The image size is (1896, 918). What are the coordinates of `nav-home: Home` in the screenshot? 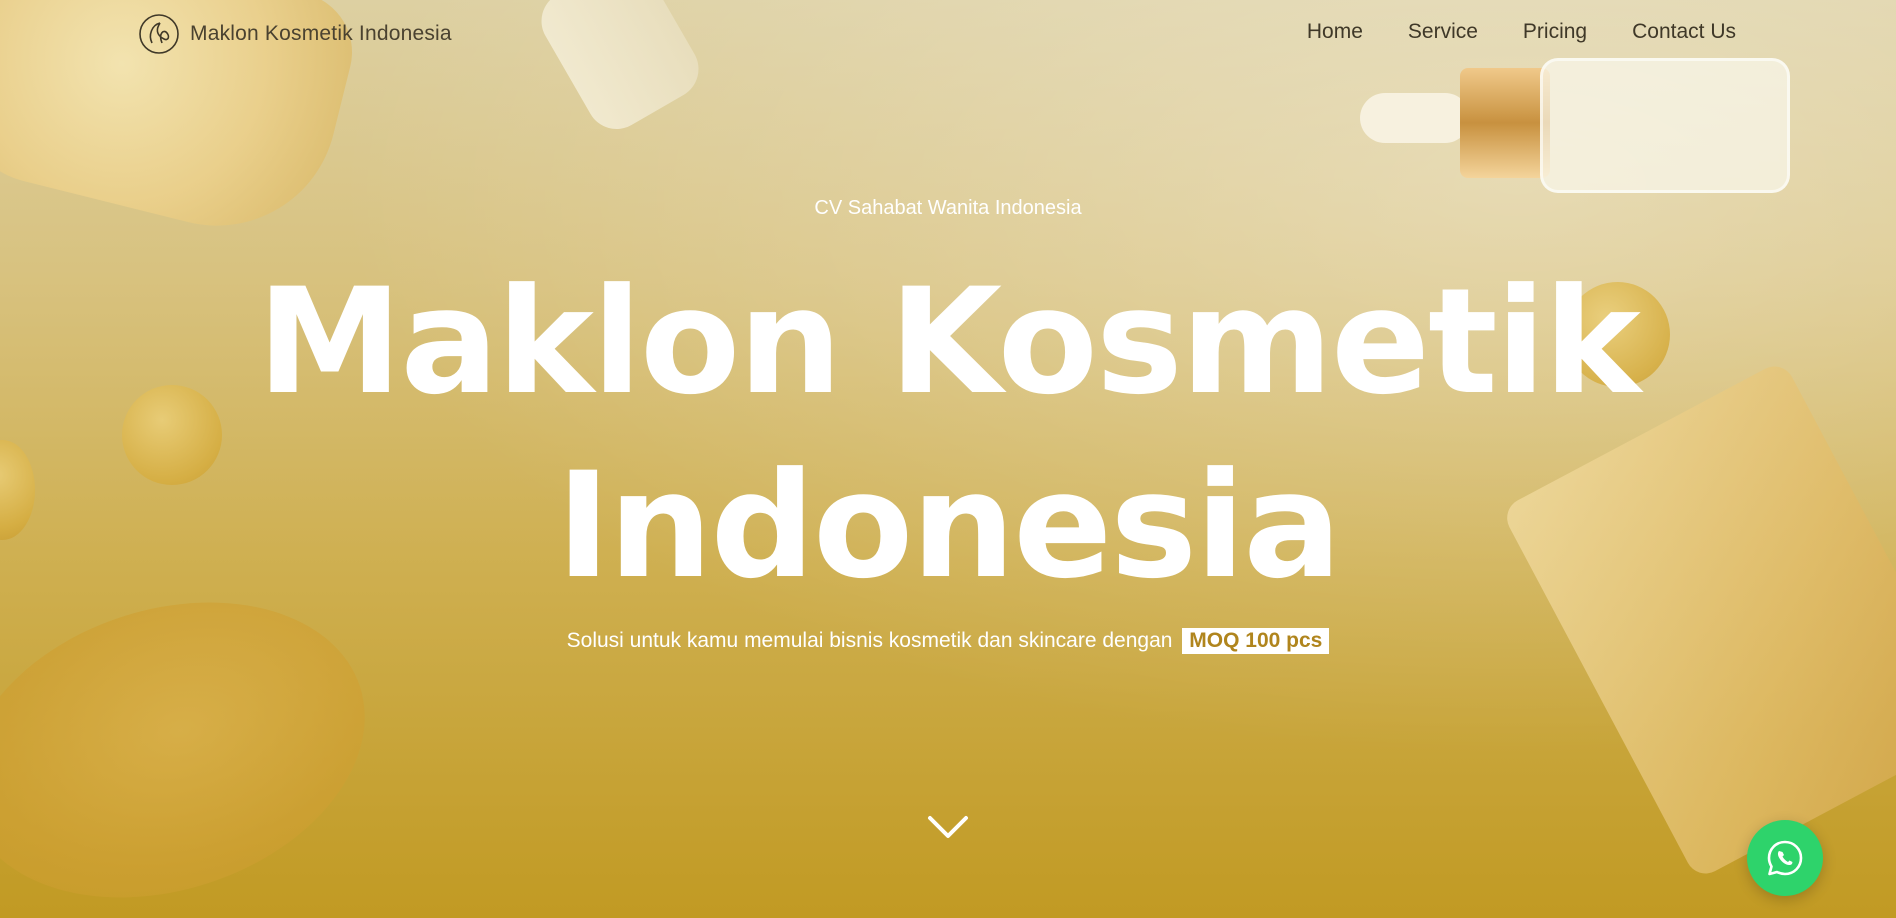 It's located at (1335, 32).